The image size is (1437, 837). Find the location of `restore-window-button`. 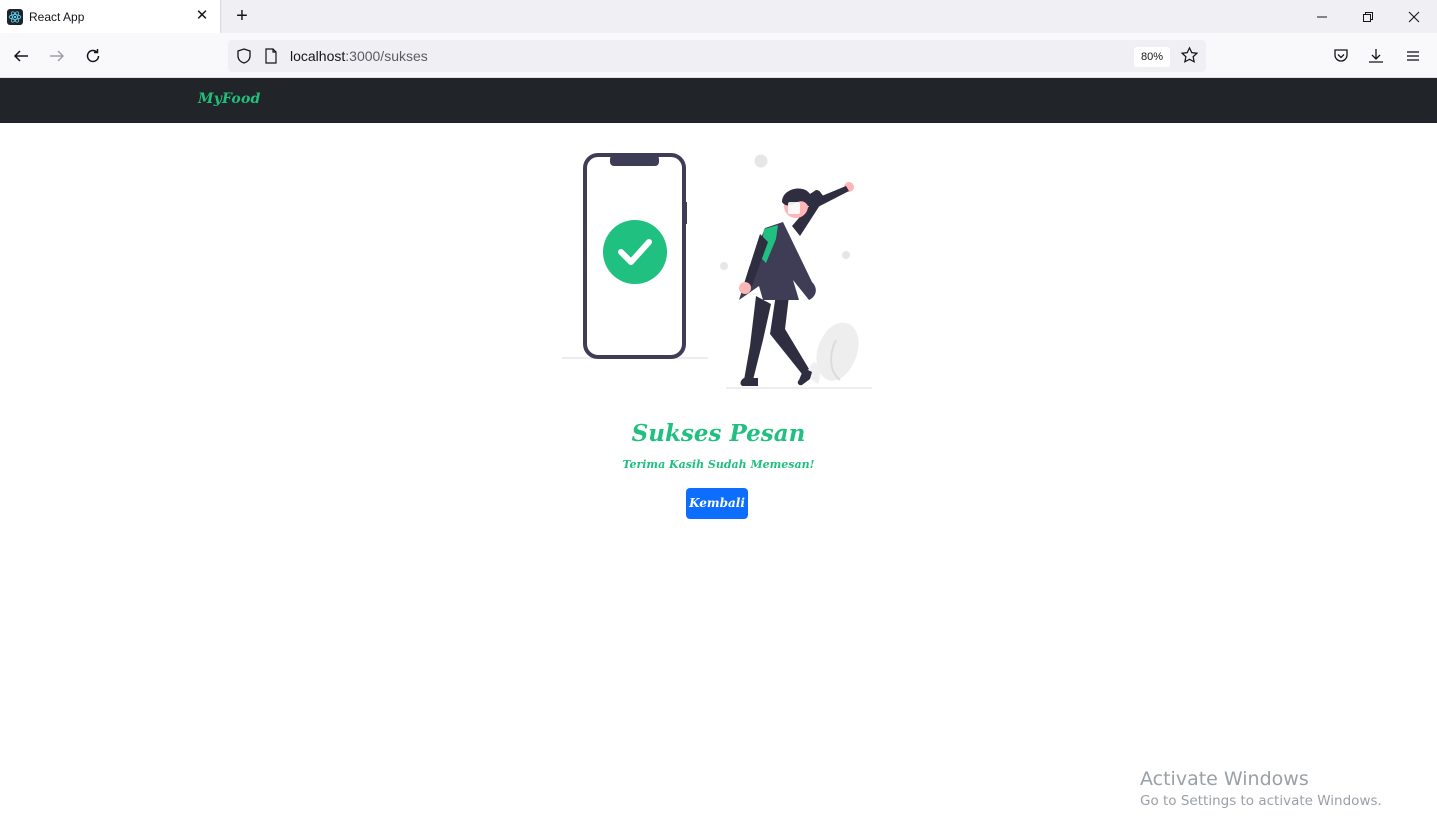

restore-window-button is located at coordinates (1368, 16).